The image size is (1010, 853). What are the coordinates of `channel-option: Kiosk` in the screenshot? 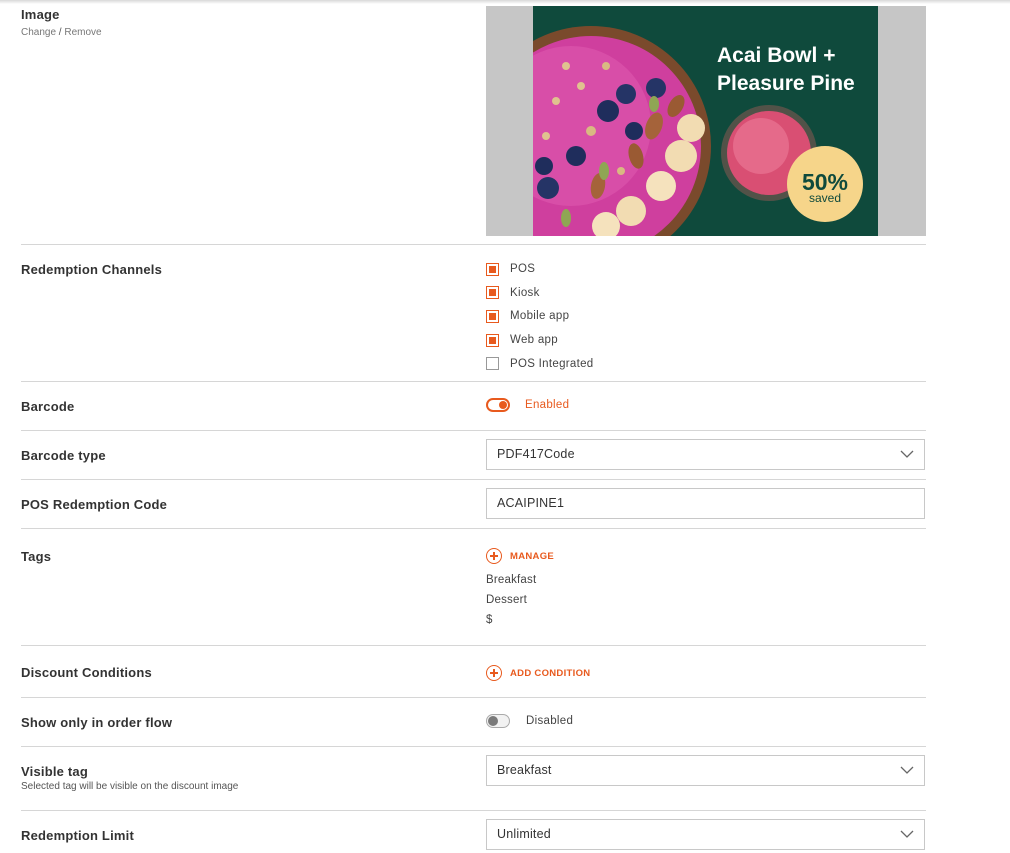 It's located at (513, 293).